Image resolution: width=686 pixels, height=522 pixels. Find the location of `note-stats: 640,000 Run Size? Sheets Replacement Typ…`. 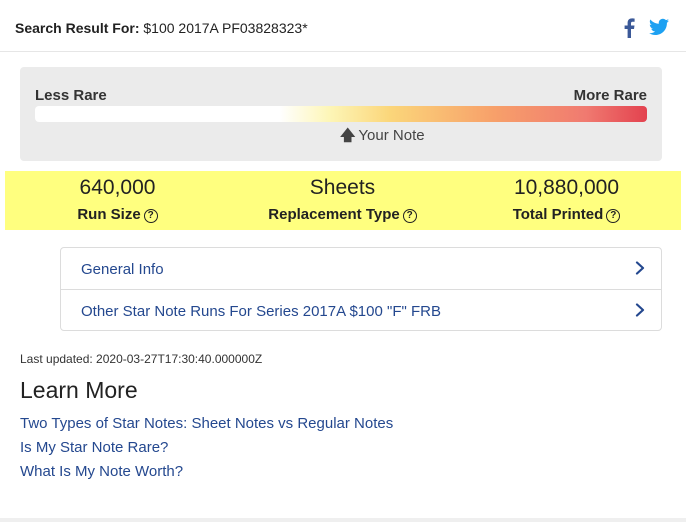

note-stats: 640,000 Run Size? Sheets Replacement Typ… is located at coordinates (343, 200).